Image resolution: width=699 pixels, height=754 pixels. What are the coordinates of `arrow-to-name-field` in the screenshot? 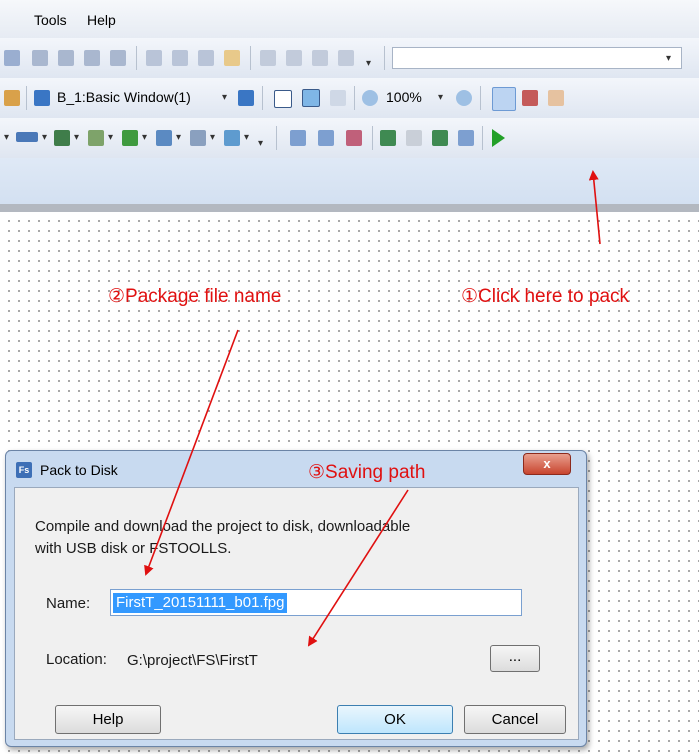 It's located at (191, 452).